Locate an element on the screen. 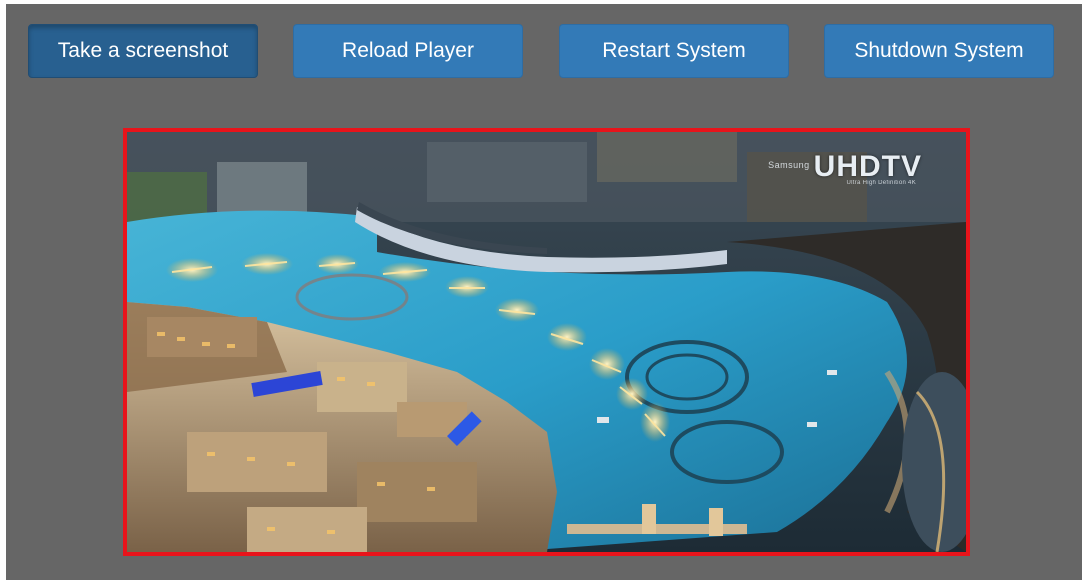 The image size is (1085, 580). take-screenshot-button: Take a screenshot is located at coordinates (143, 51).